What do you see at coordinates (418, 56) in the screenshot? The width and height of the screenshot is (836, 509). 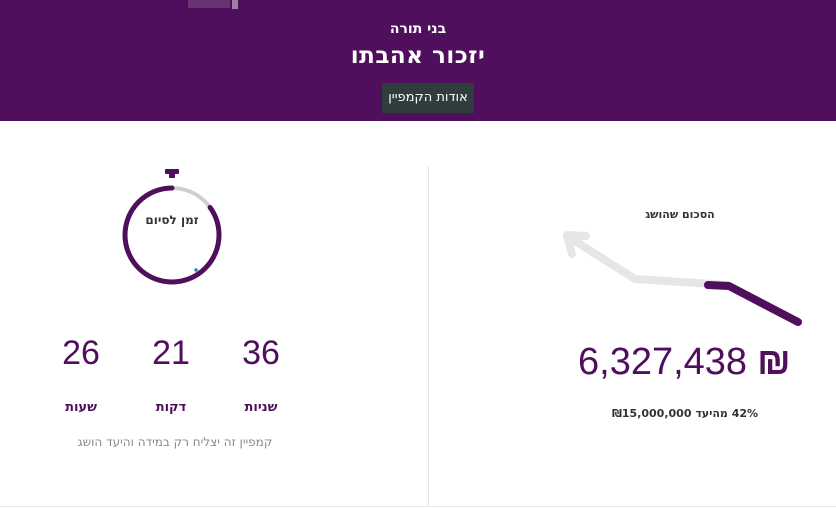 I see `campaign-title: יזכור אהבתו` at bounding box center [418, 56].